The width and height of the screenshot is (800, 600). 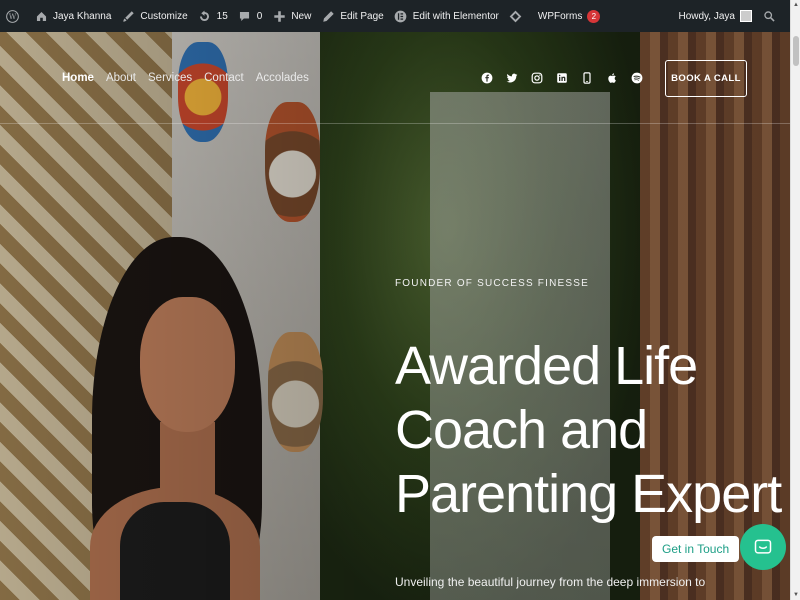 I want to click on edit-page-link: Edit Page, so click(x=352, y=16).